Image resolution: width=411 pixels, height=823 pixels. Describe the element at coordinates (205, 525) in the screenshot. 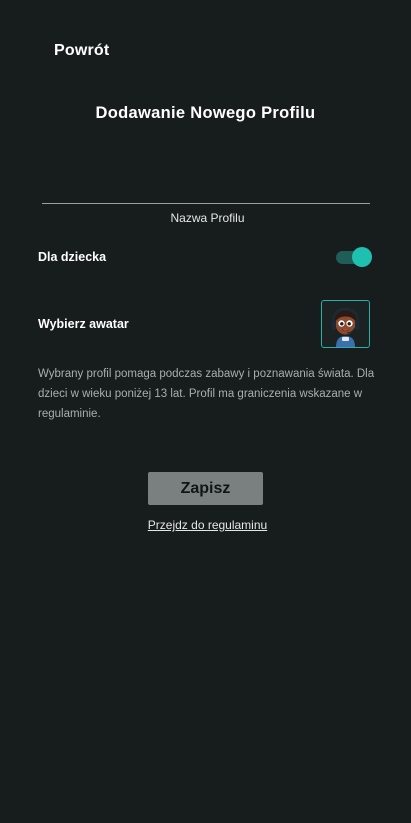

I see `terms-link: Przejdz do regulaminu` at that location.